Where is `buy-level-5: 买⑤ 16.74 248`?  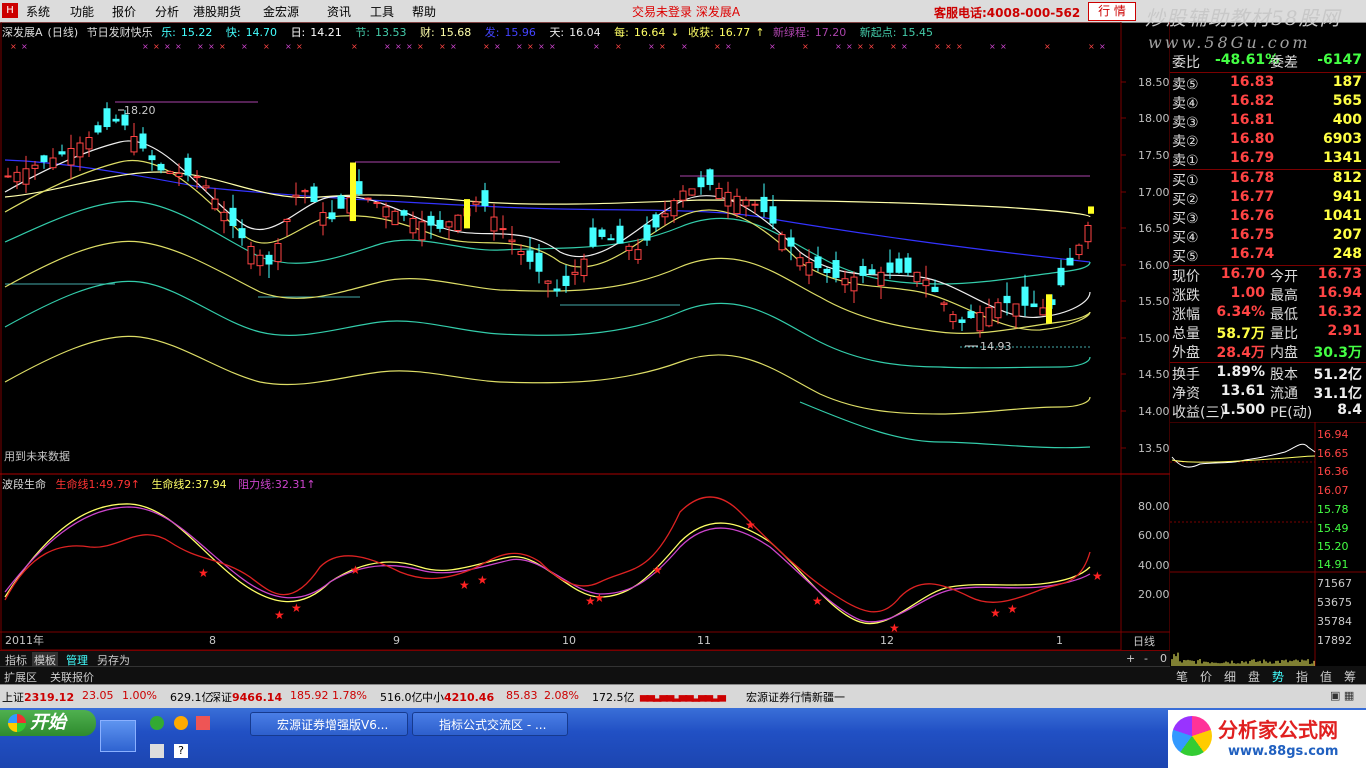 buy-level-5: 买⑤ 16.74 248 is located at coordinates (1268, 255).